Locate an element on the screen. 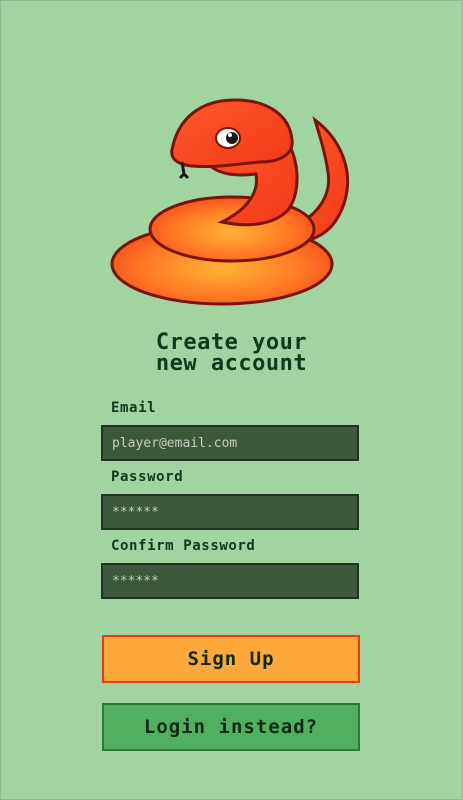 This screenshot has height=800, width=463. sign-up-button: Sign Up is located at coordinates (231, 659).